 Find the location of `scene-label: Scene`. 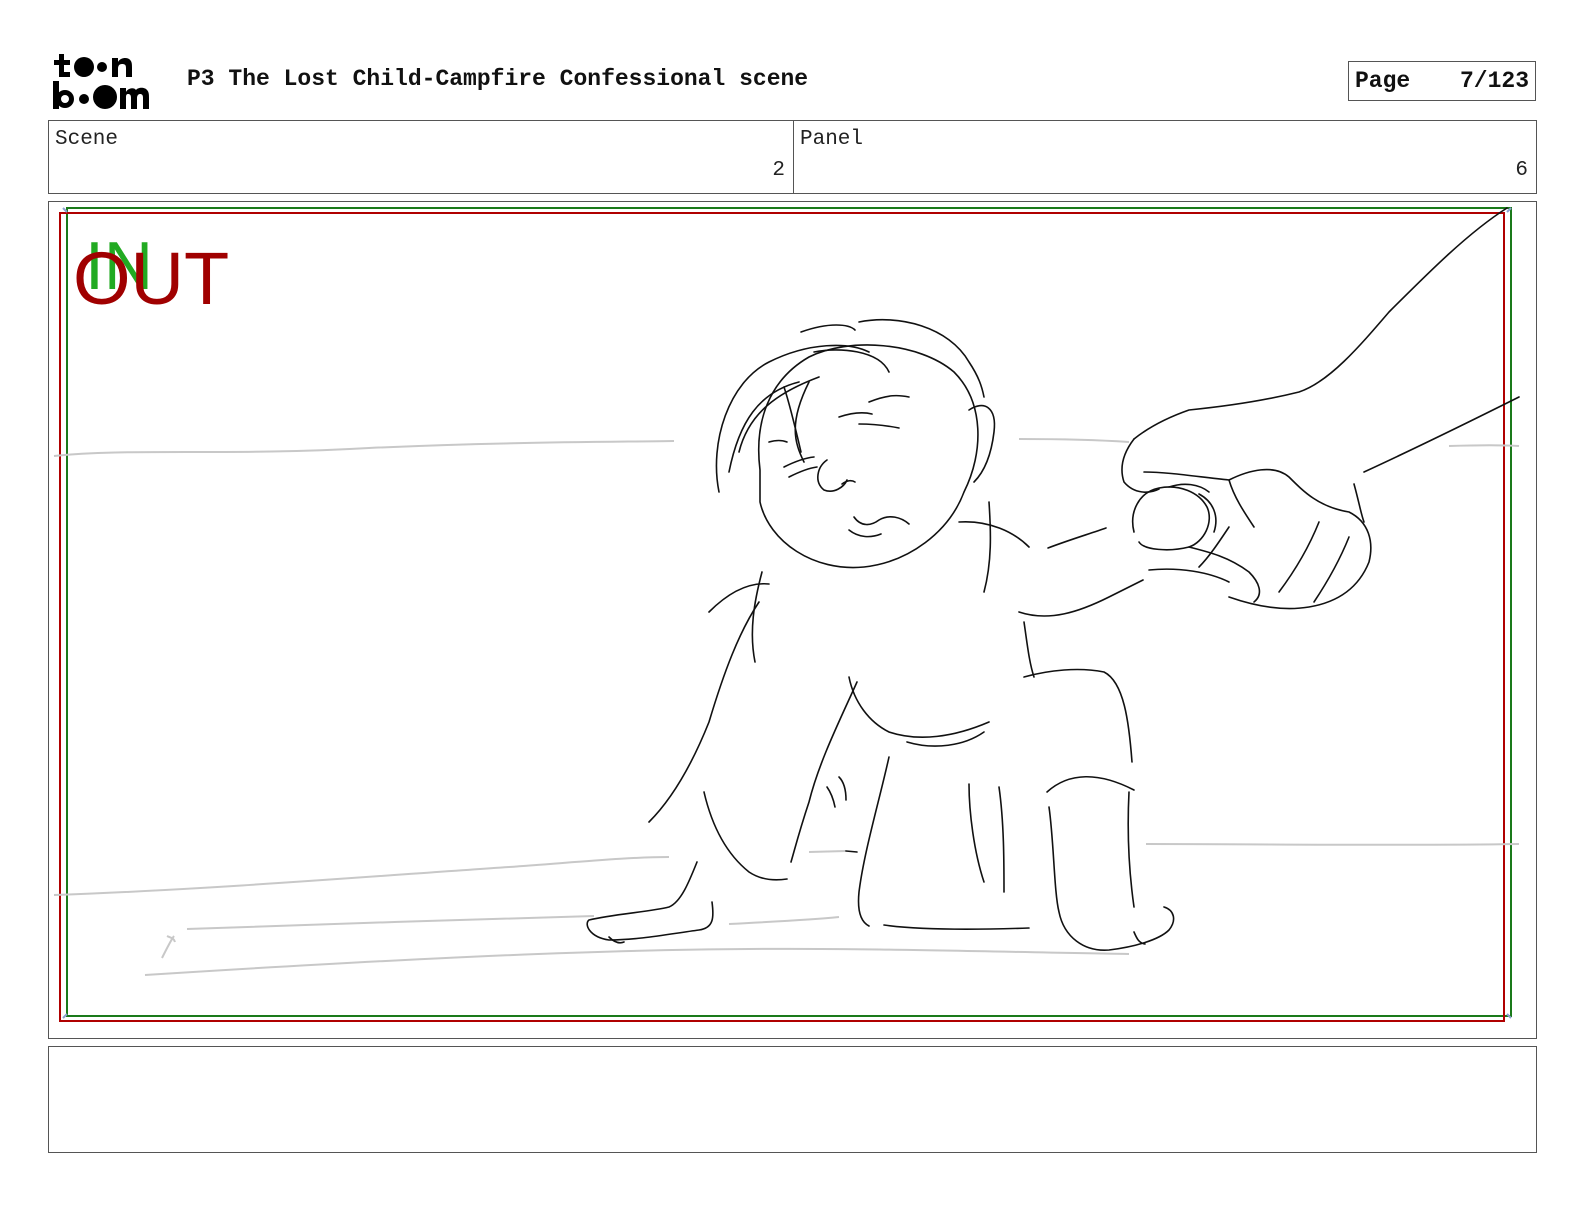

scene-label: Scene is located at coordinates (87, 139).